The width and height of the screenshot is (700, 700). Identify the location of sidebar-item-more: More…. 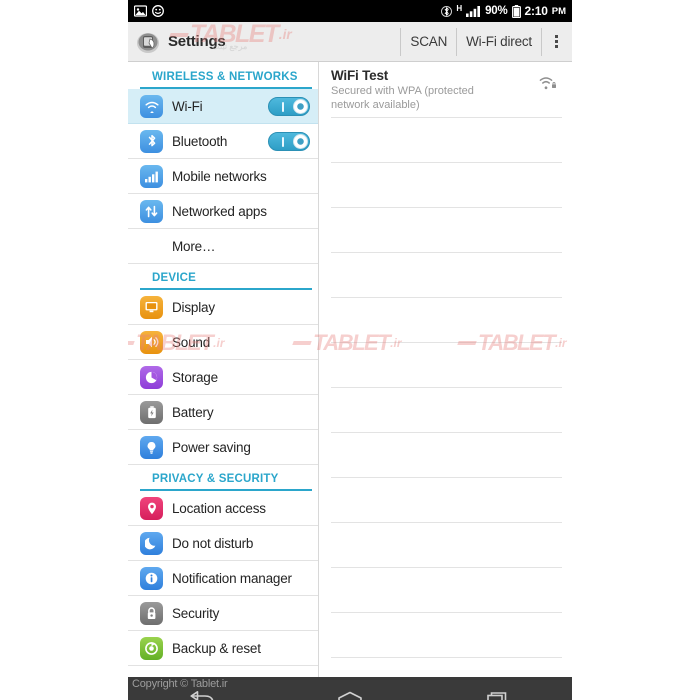
(223, 246).